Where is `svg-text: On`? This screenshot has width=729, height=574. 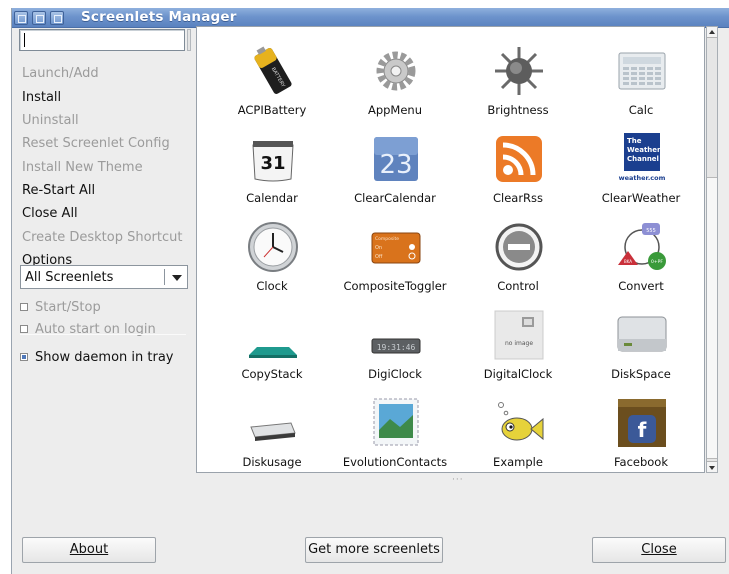 svg-text: On is located at coordinates (378, 248).